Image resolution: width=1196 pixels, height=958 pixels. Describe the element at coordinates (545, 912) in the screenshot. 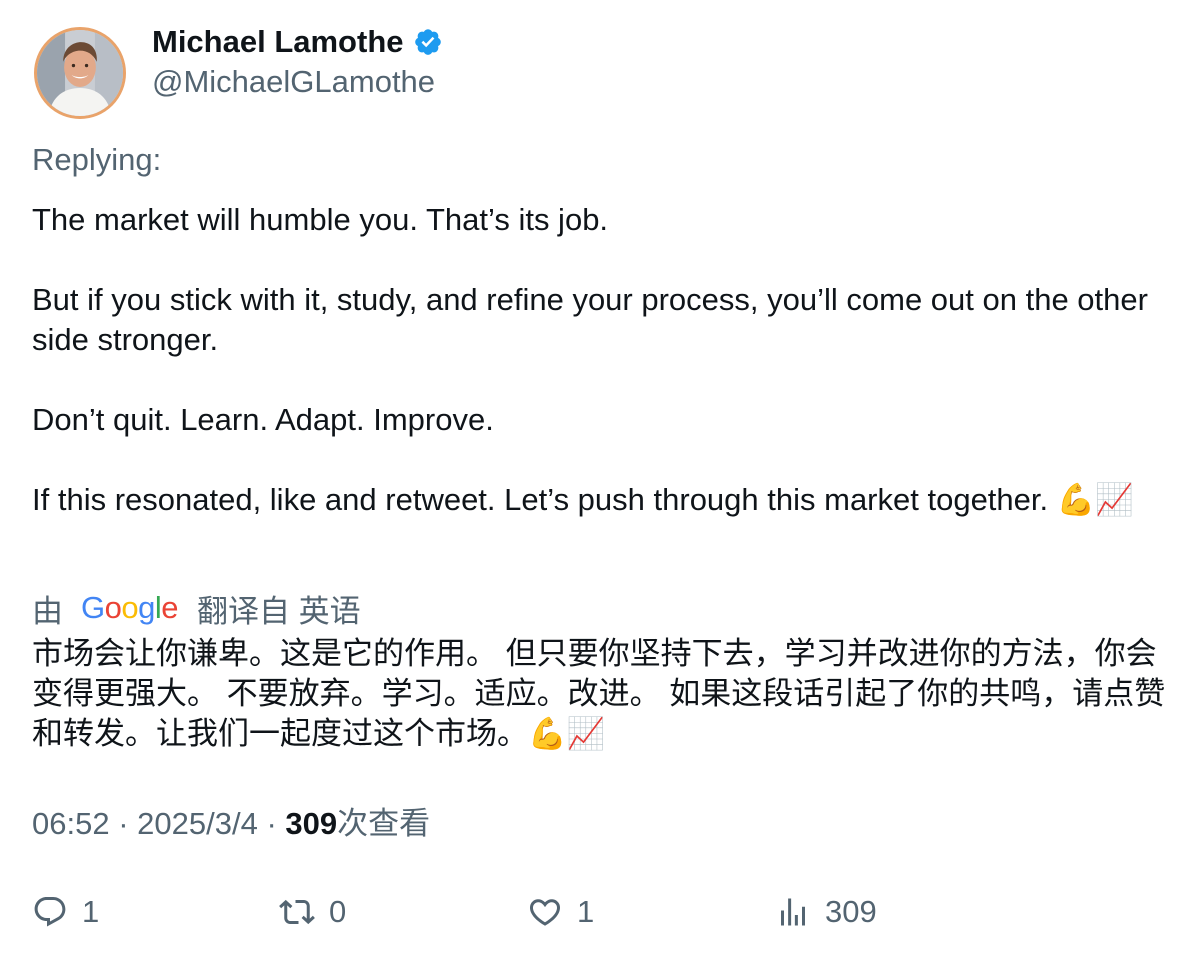

I see `heart-icon` at that location.